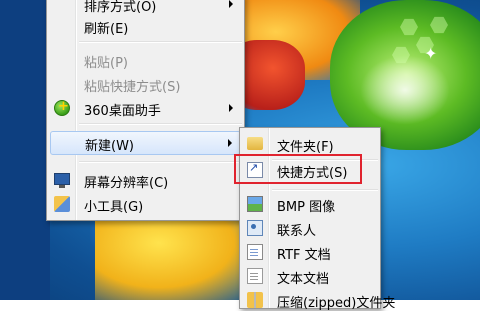 This screenshot has width=480, height=311. Describe the element at coordinates (145, 204) in the screenshot. I see `menu-item-gadgets: 小工具(G)` at that location.